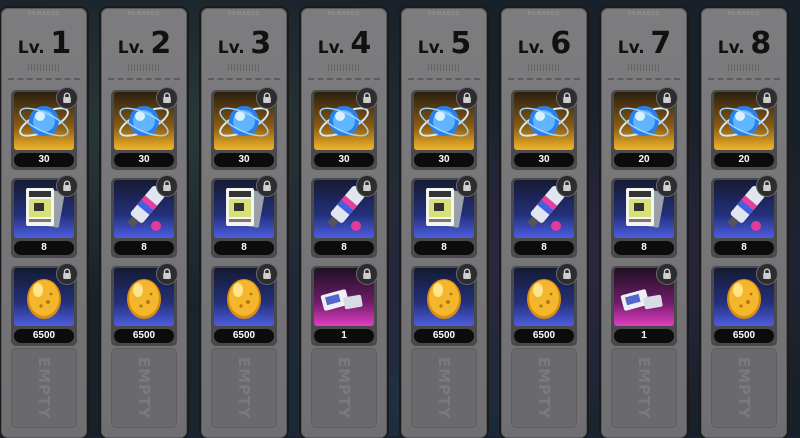  What do you see at coordinates (760, 43) in the screenshot?
I see `level-number: 8` at bounding box center [760, 43].